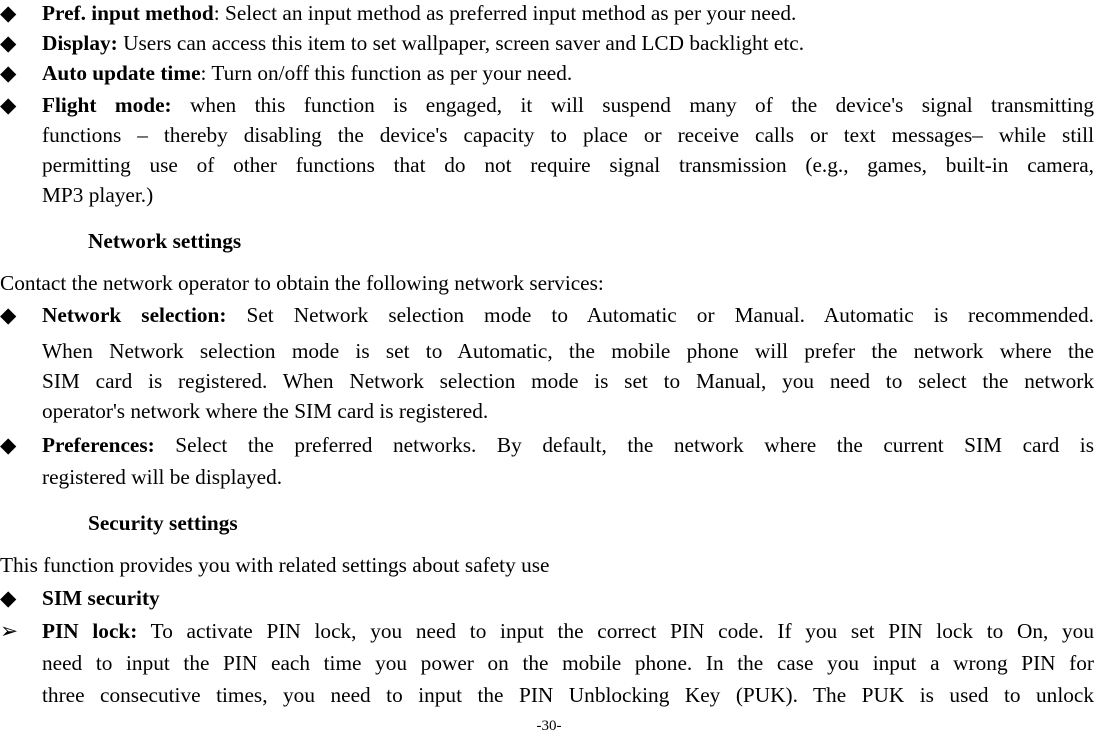  What do you see at coordinates (98, 195) in the screenshot?
I see `item-desc: MP3 player.)` at bounding box center [98, 195].